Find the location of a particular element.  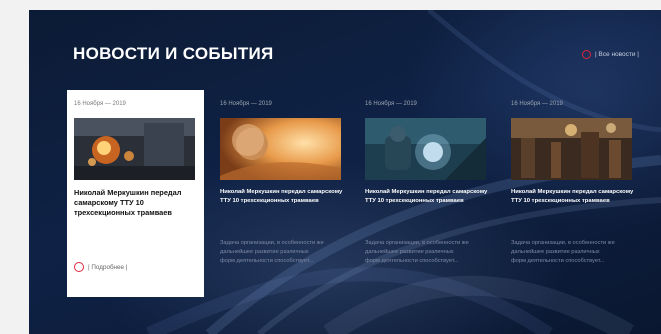

all-news-link: | Все новости | is located at coordinates (610, 54).